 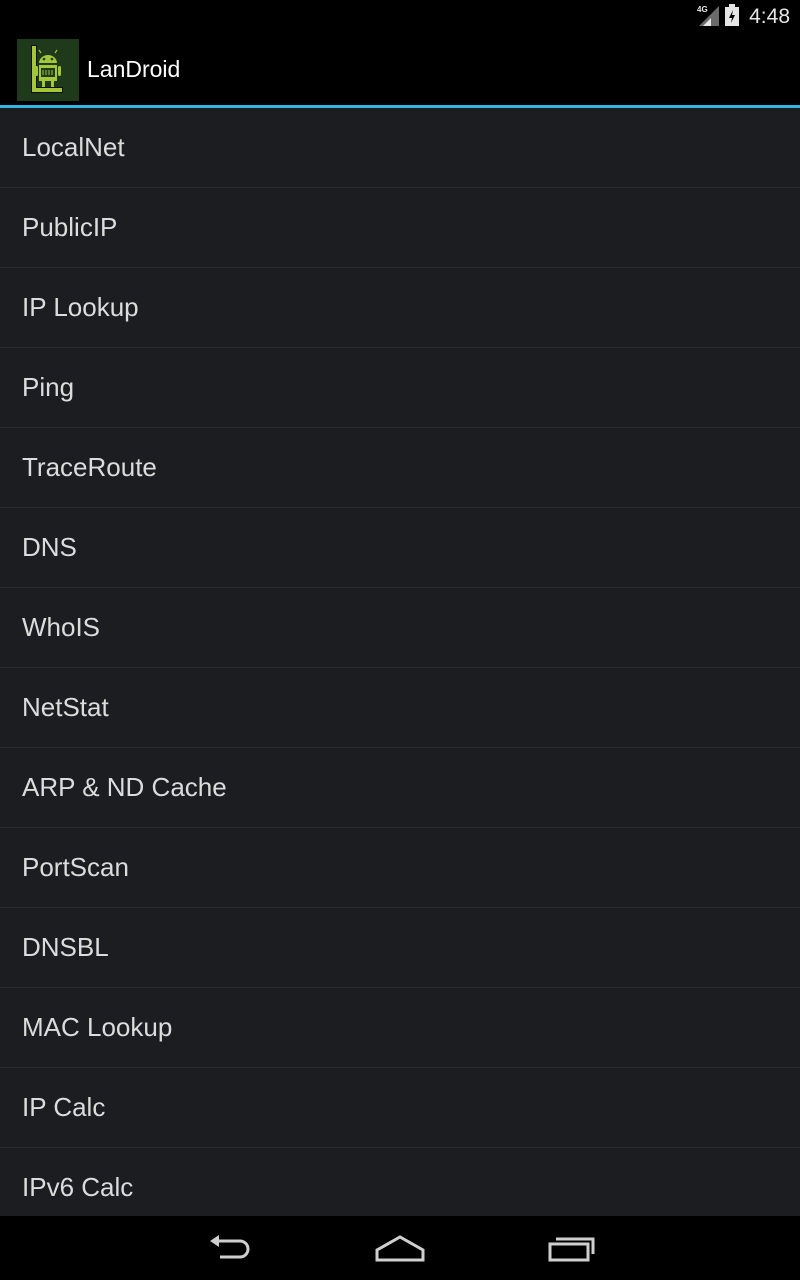 What do you see at coordinates (48, 70) in the screenshot?
I see `app-logo-icon` at bounding box center [48, 70].